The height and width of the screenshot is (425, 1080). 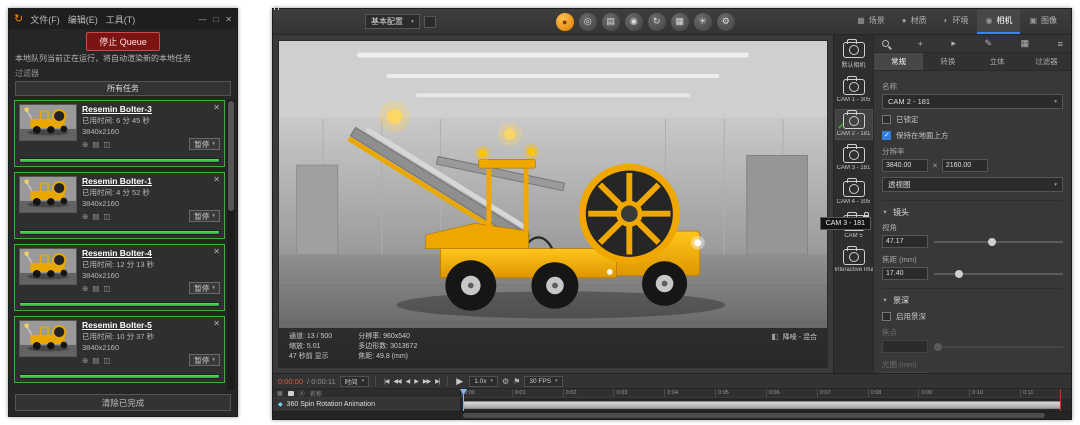 I want to click on dof-section-header: ▼ 景深, so click(x=972, y=297).